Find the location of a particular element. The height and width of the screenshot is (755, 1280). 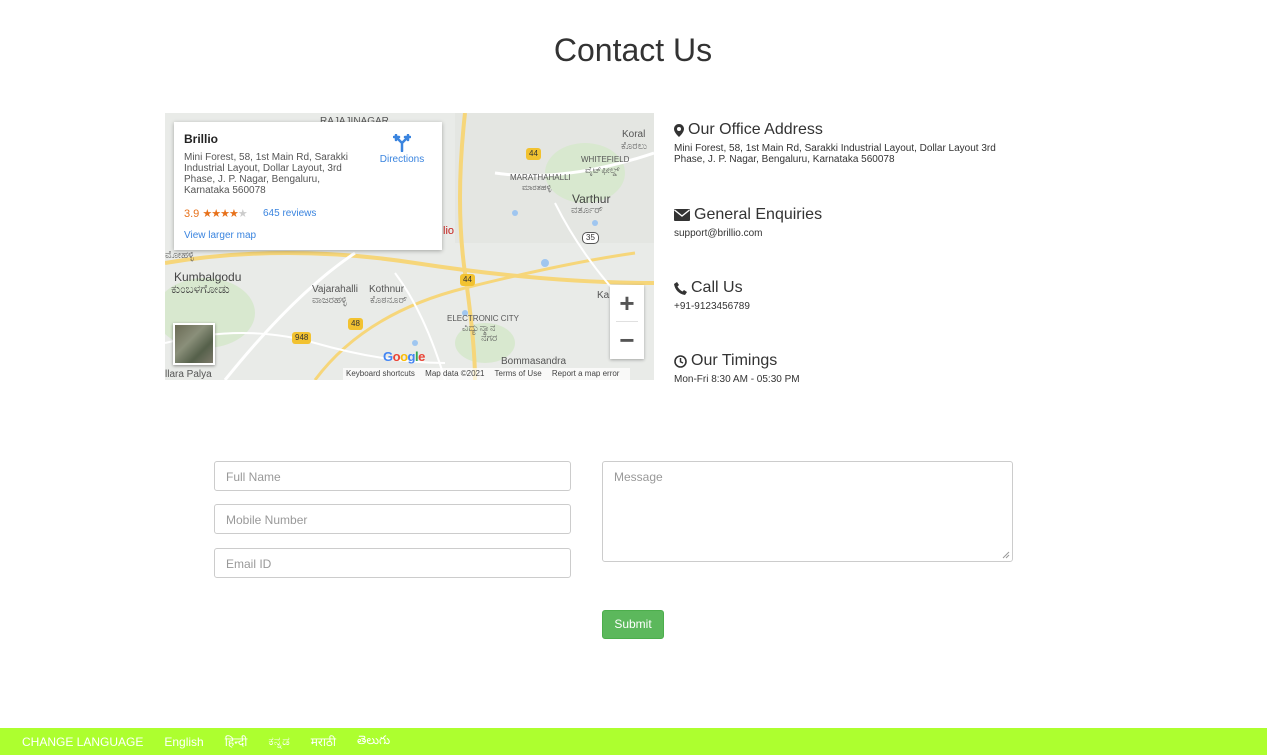

place-name: Brillio is located at coordinates (201, 139).